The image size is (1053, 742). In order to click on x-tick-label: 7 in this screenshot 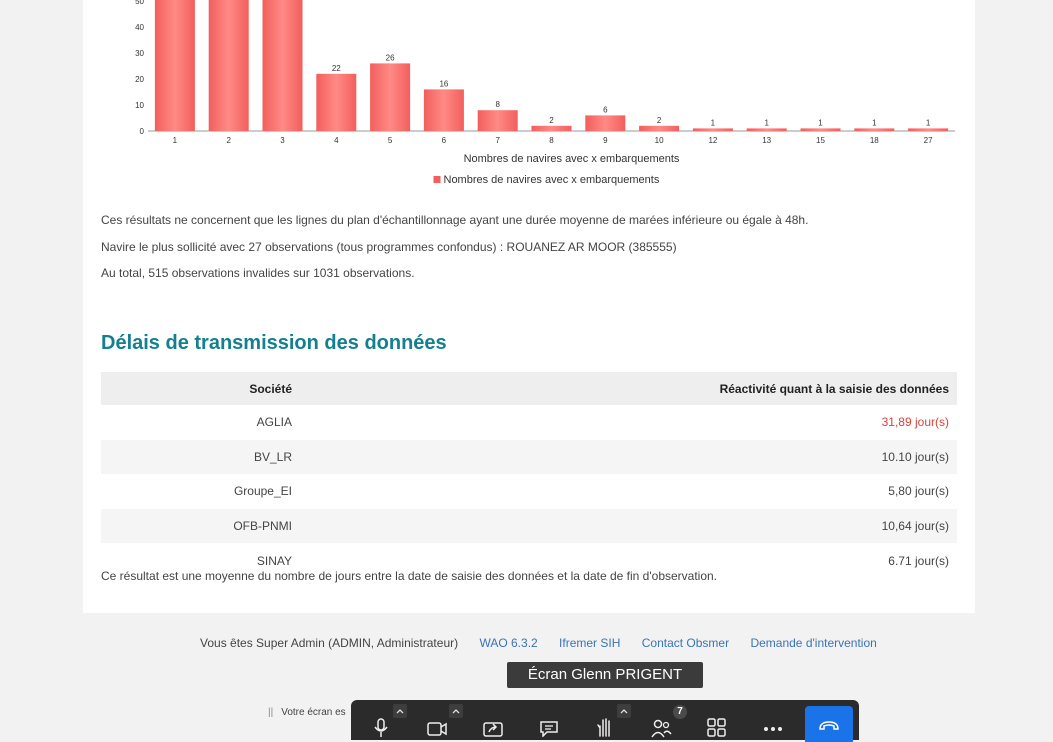, I will do `click(497, 140)`.